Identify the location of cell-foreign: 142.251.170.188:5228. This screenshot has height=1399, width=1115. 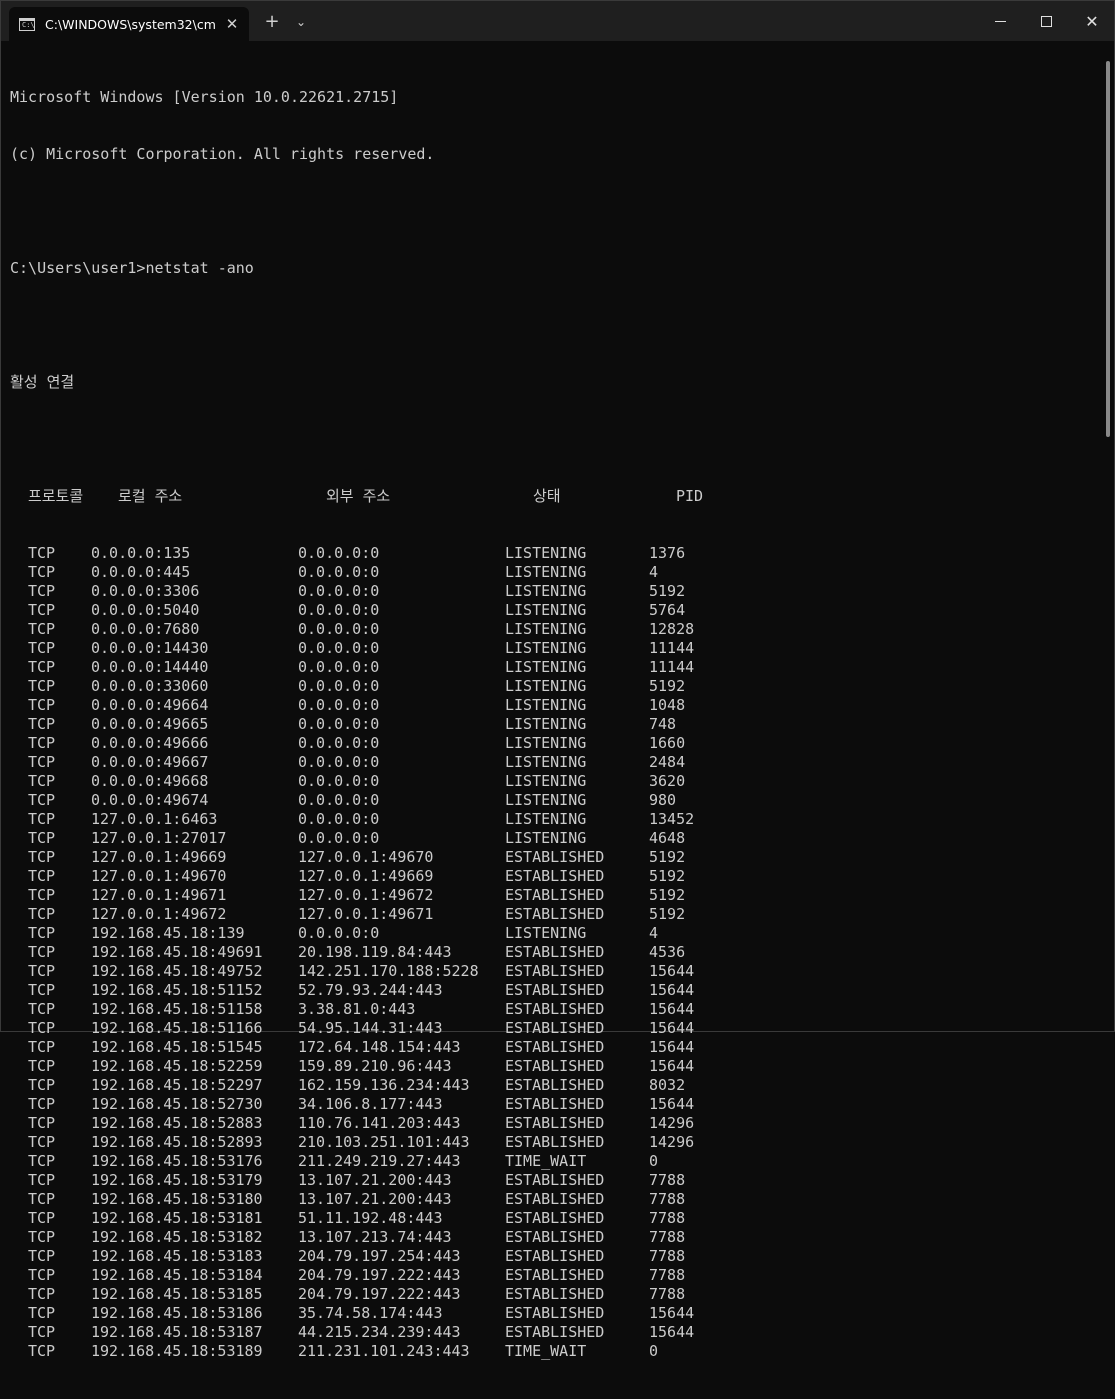
(388, 971).